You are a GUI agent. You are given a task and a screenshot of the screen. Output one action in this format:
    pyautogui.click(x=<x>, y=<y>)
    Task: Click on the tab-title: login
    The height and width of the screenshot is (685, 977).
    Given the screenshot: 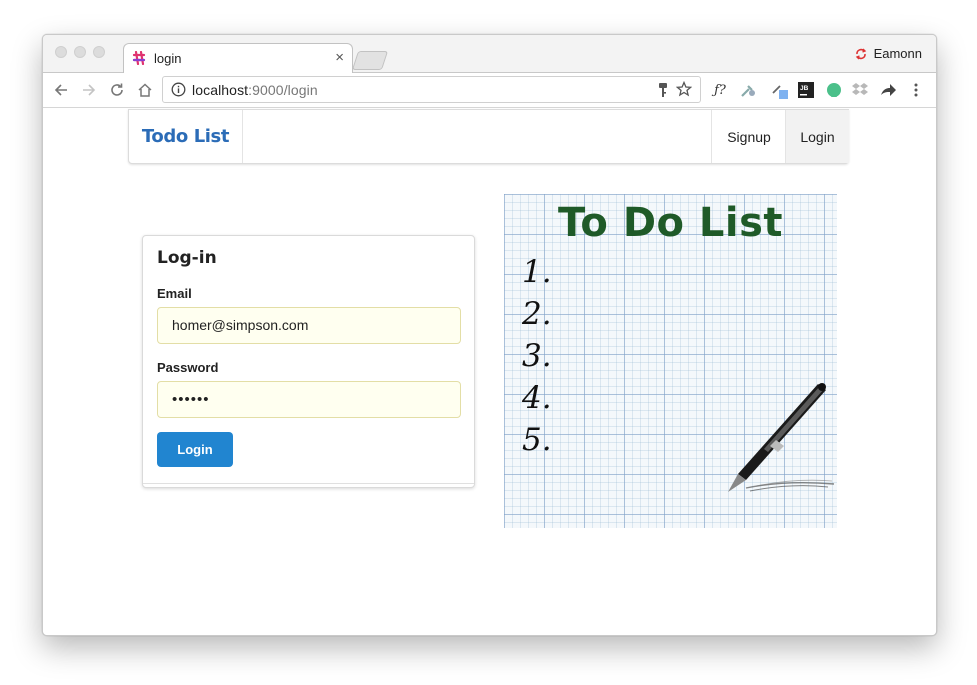 What is the action you would take?
    pyautogui.click(x=168, y=58)
    